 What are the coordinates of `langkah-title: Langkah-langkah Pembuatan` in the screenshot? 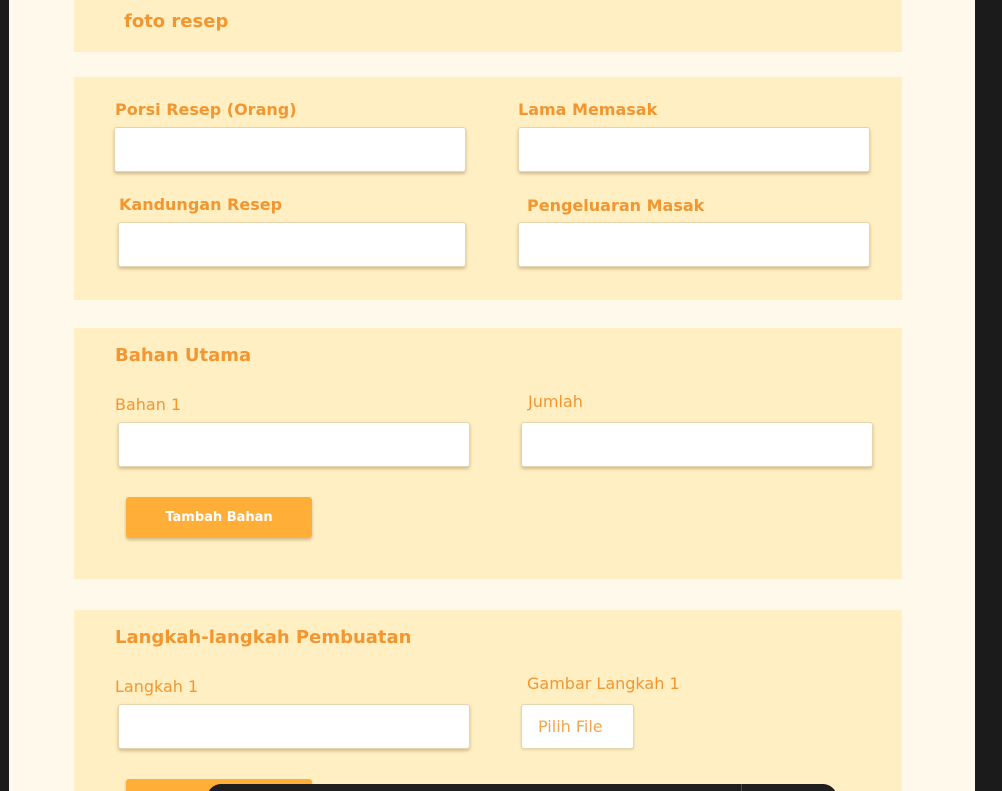 It's located at (263, 637).